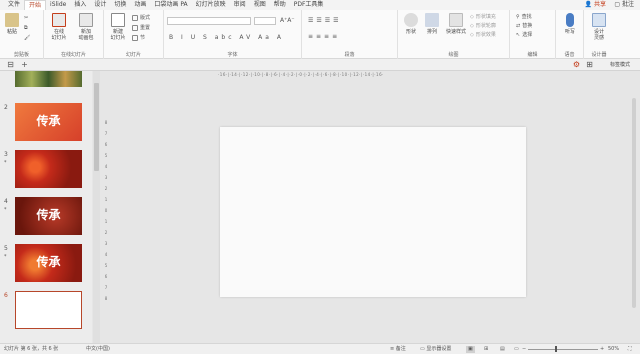  I want to click on editing-group-label: 编辑, so click(532, 55).